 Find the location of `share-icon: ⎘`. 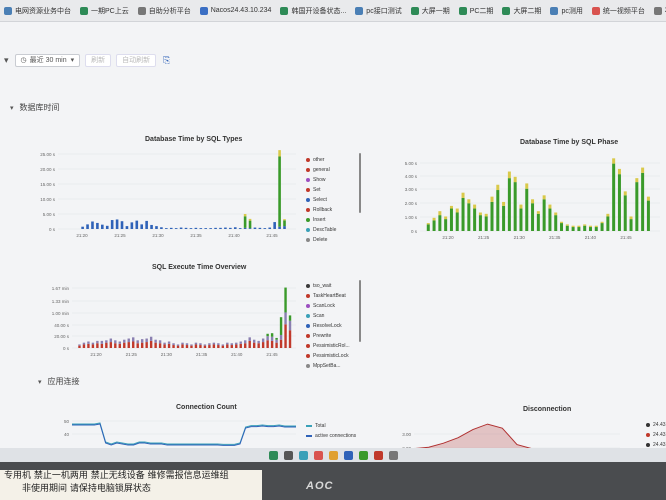

share-icon: ⎘ is located at coordinates (166, 60).